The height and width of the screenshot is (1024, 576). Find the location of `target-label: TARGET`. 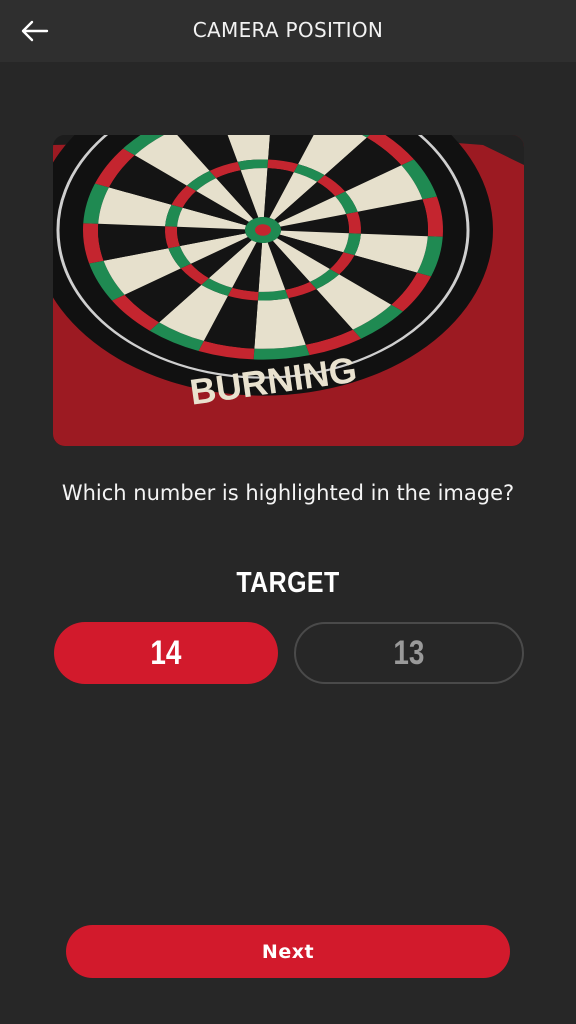

target-label: TARGET is located at coordinates (288, 583).